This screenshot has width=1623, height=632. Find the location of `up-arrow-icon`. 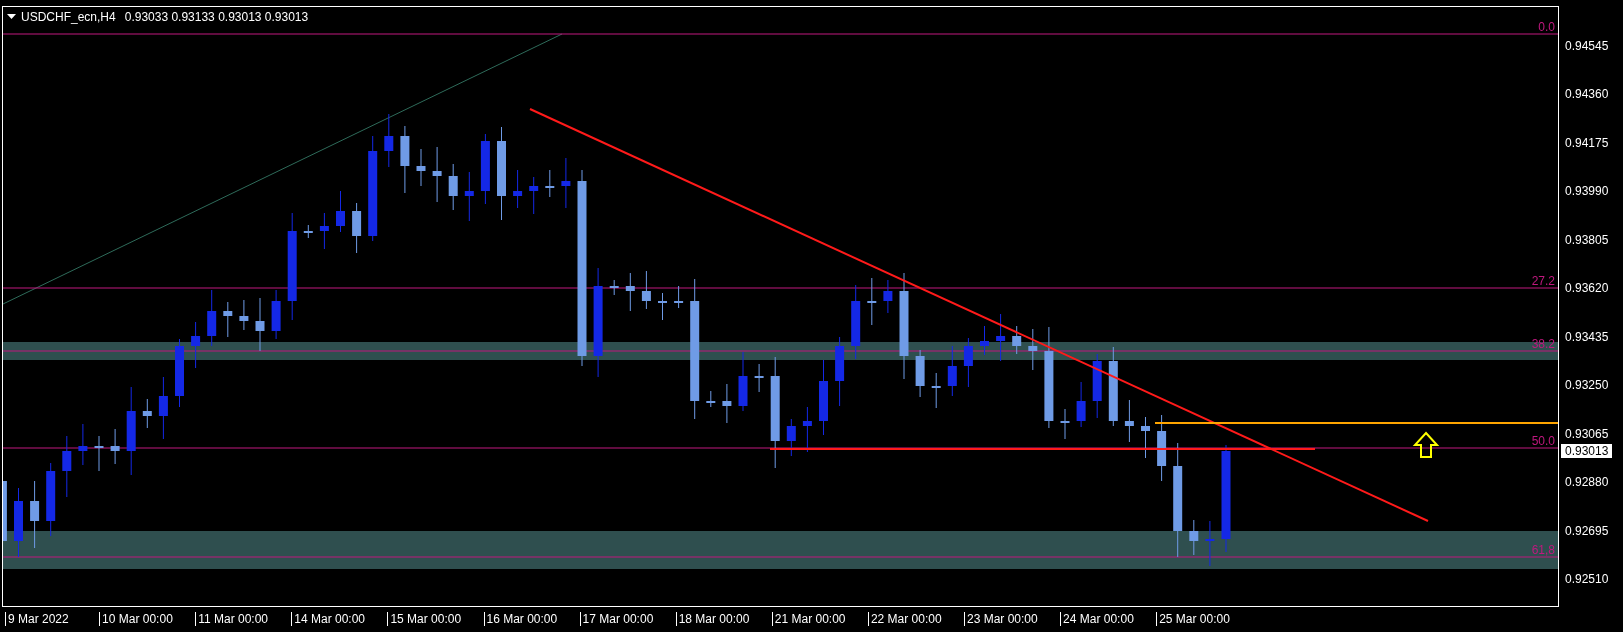

up-arrow-icon is located at coordinates (1426, 444).